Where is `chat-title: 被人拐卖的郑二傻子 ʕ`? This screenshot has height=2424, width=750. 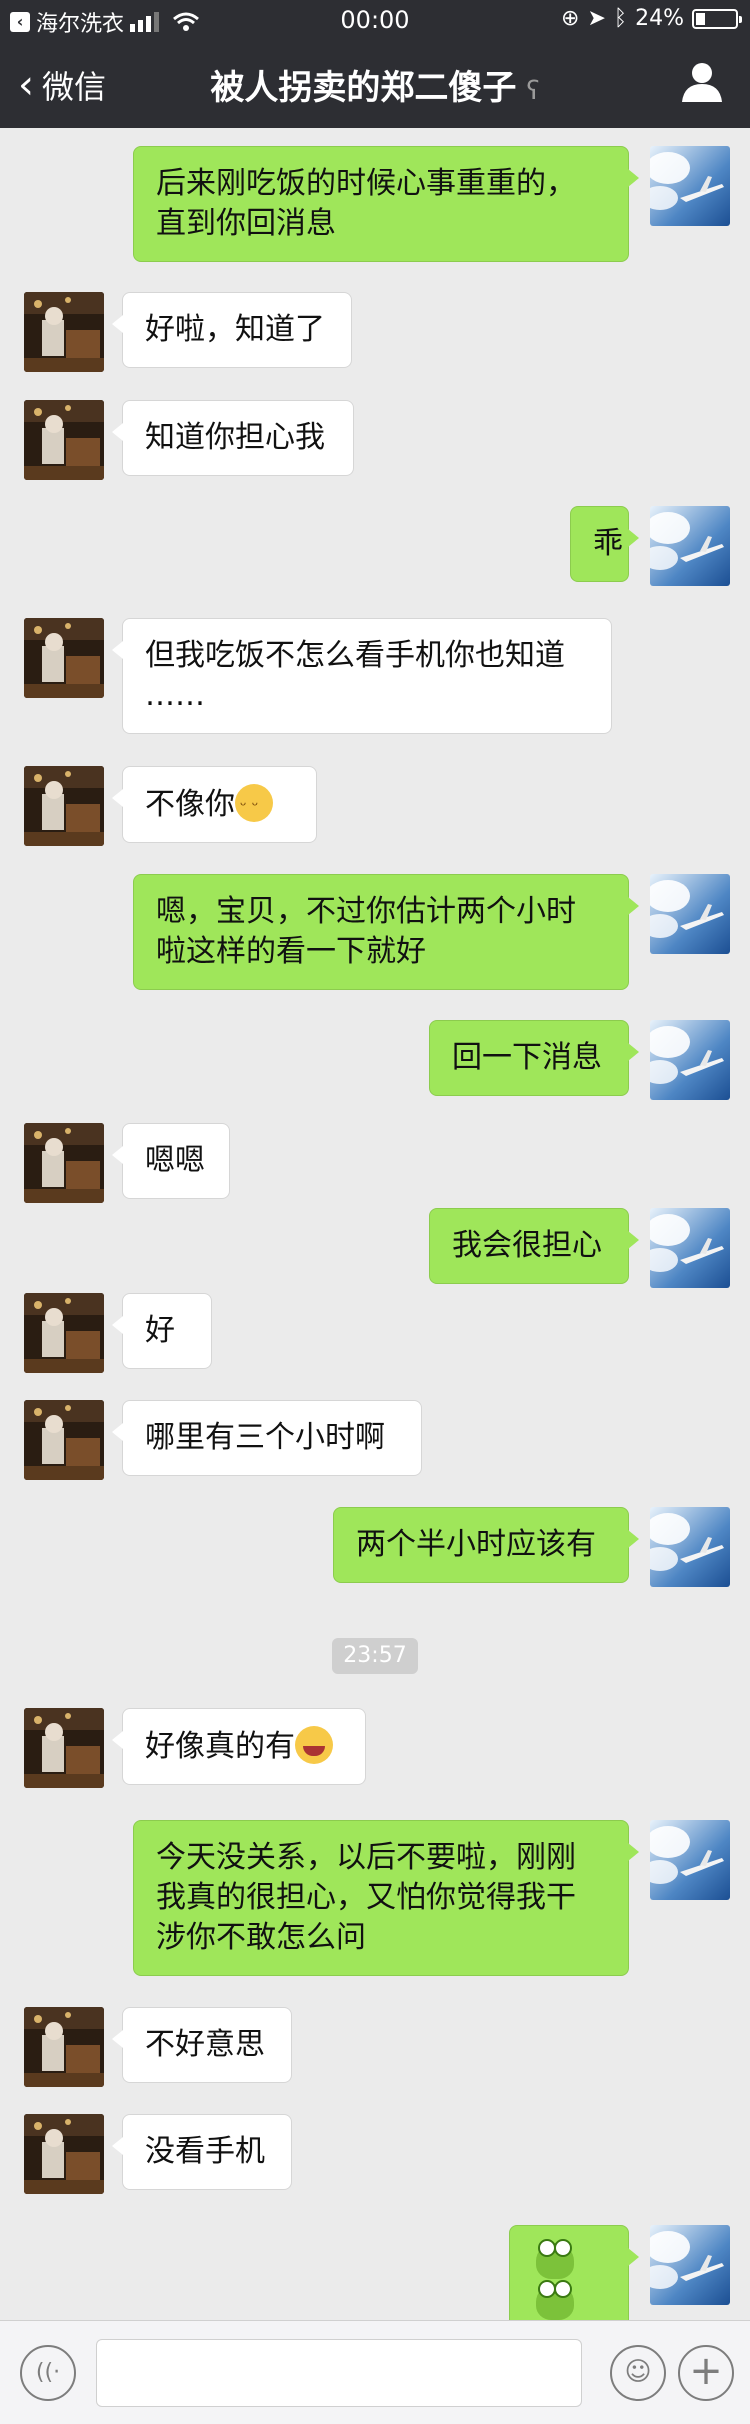 chat-title: 被人拐卖的郑二傻子 ʕ is located at coordinates (375, 84).